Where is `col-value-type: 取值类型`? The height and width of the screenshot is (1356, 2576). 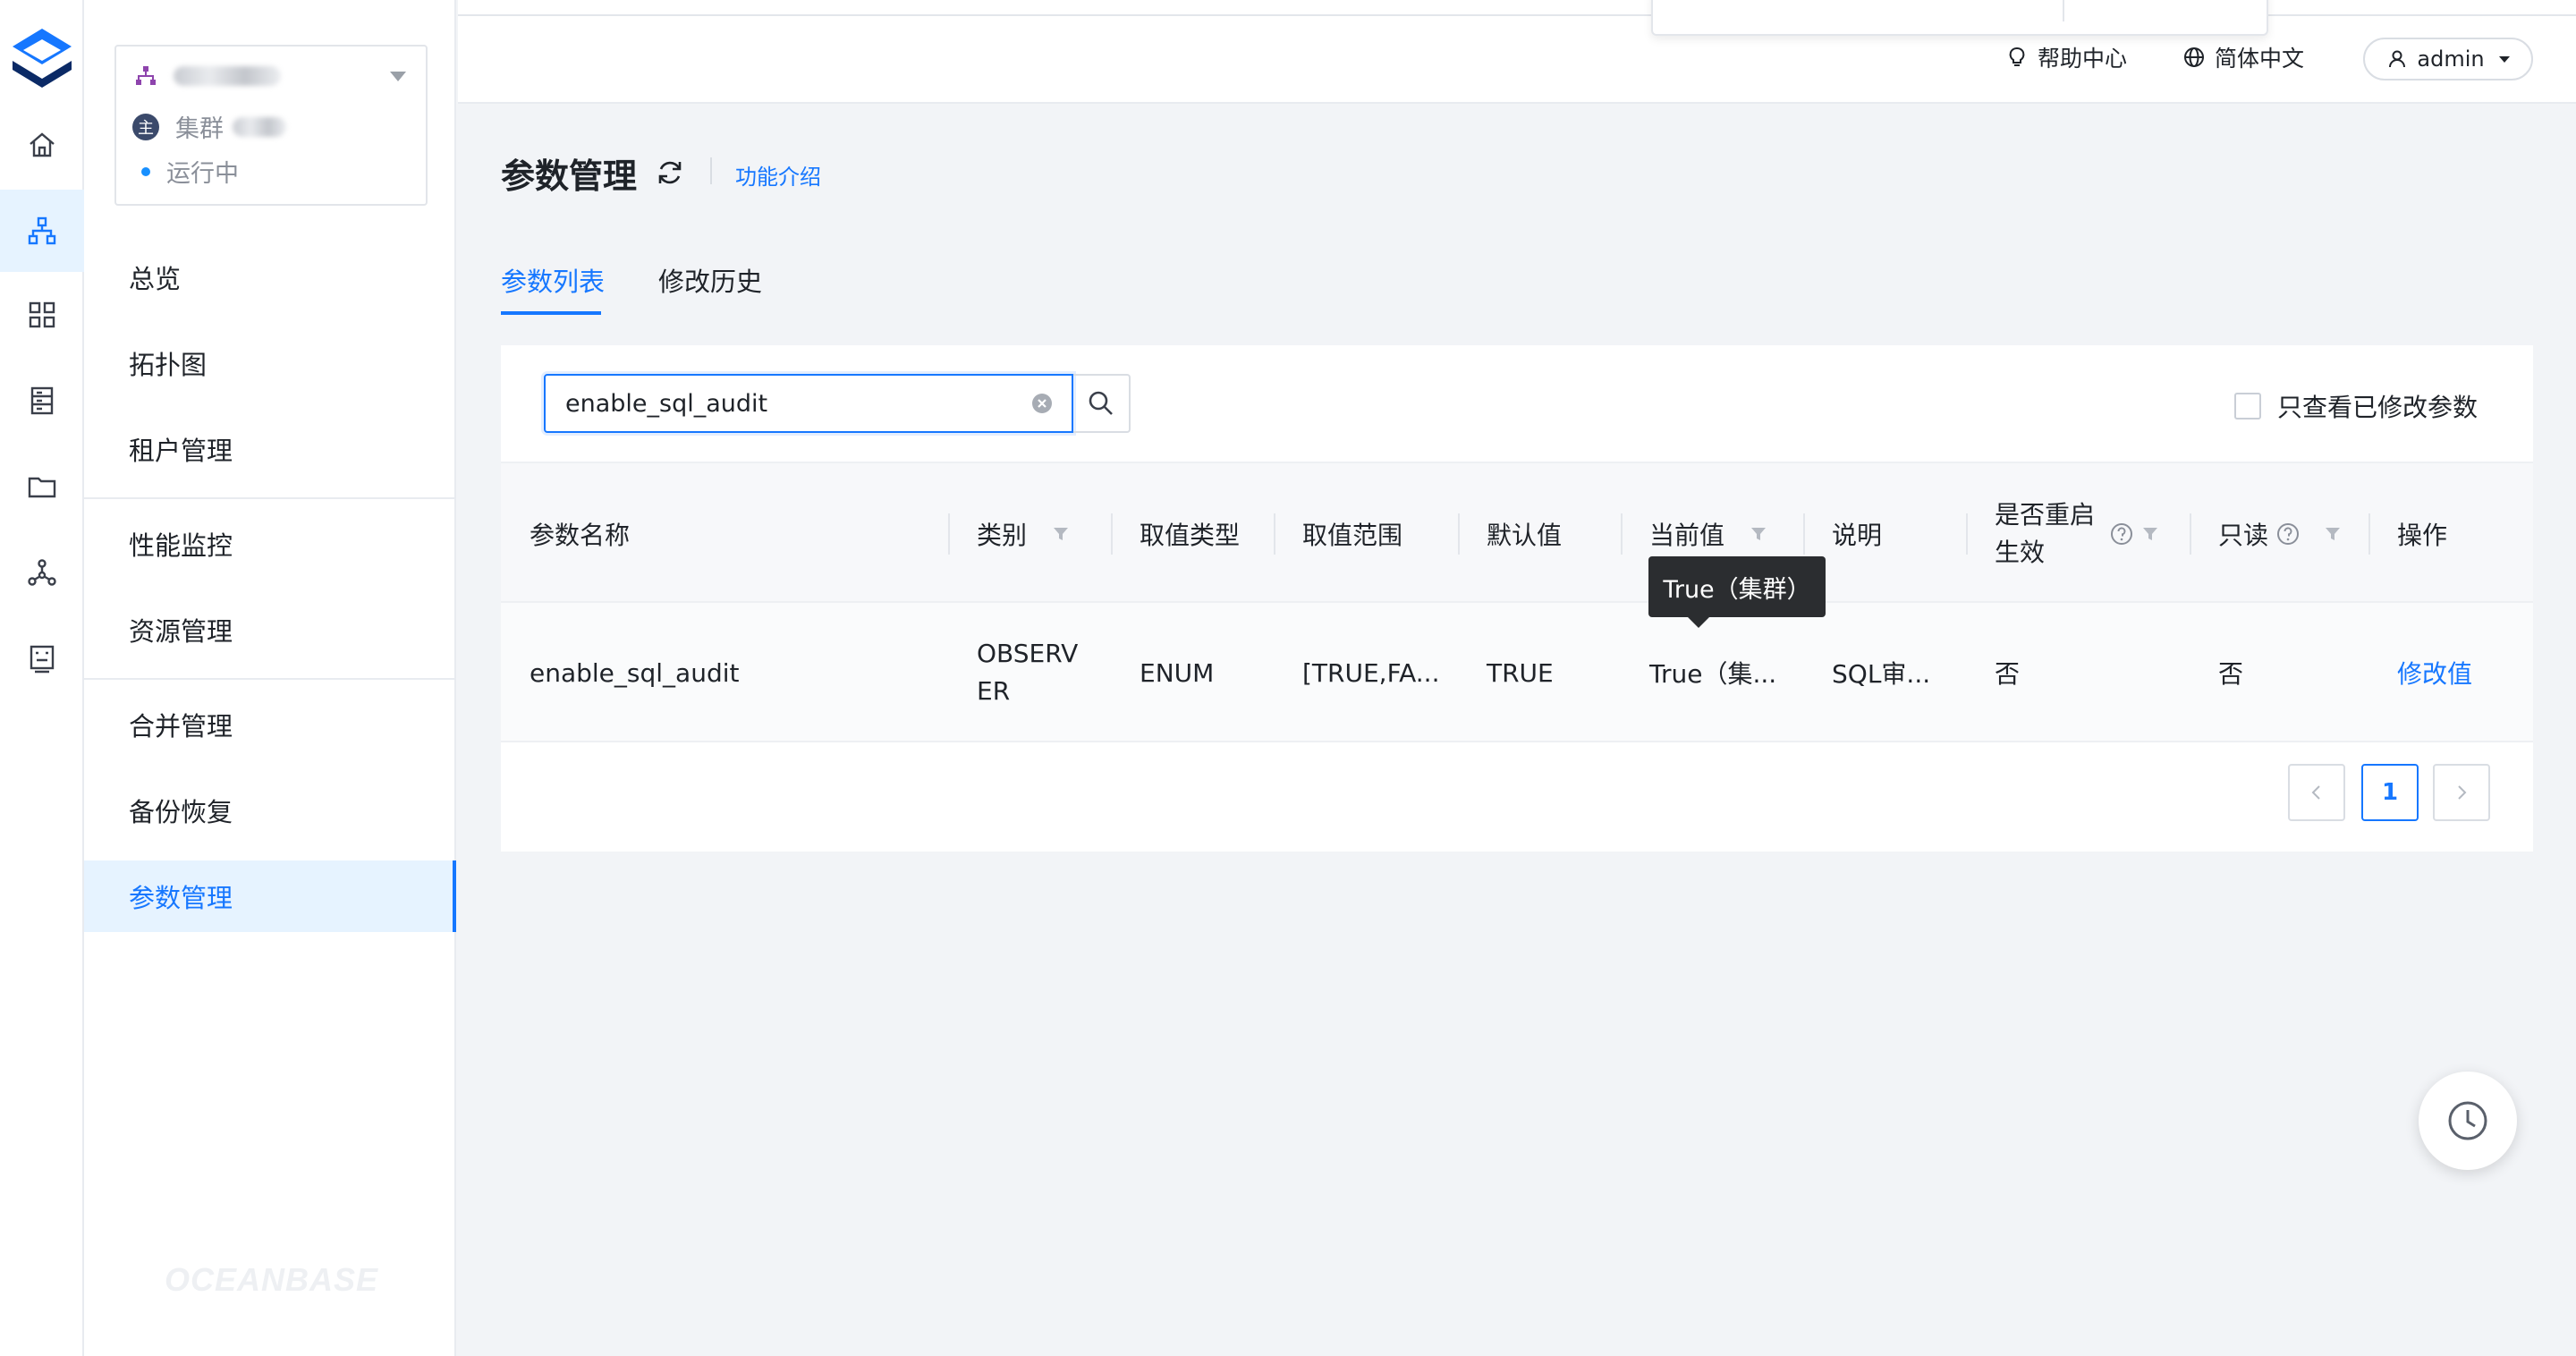
col-value-type: 取值类型 is located at coordinates (1190, 535).